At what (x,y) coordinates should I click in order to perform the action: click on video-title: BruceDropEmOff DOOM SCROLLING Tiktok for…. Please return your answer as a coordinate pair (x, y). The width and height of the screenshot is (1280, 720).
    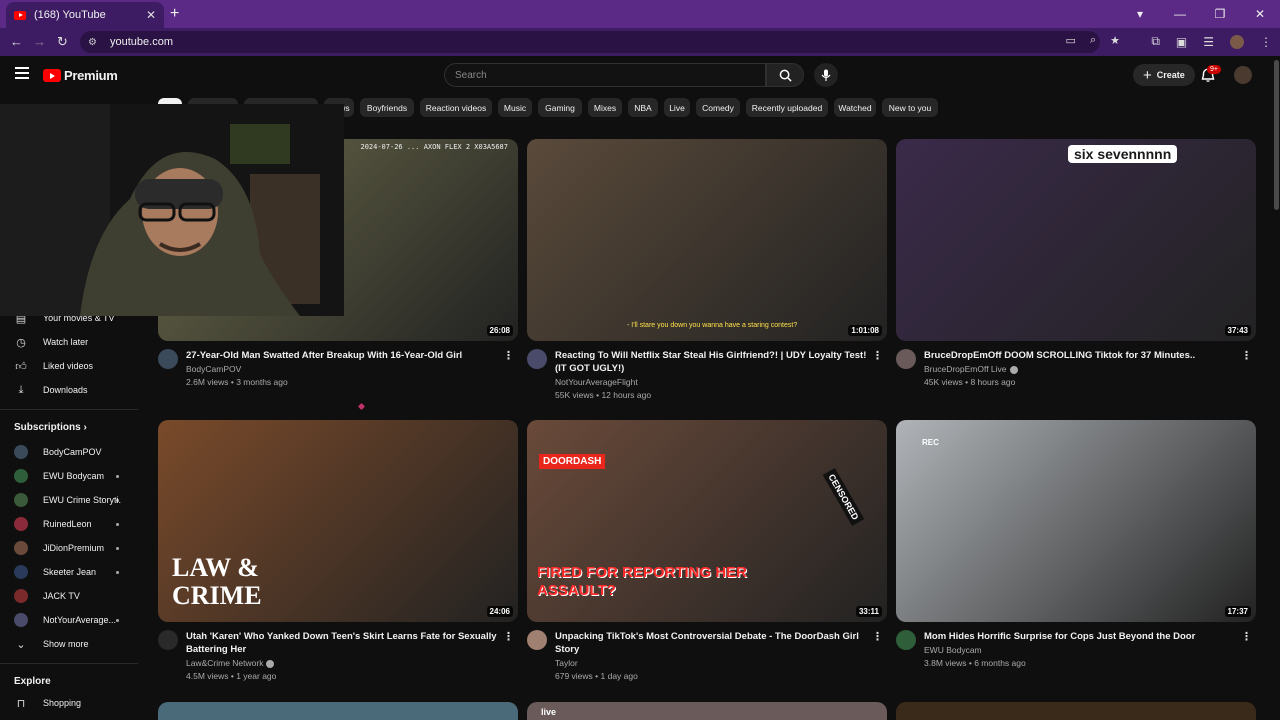
    Looking at the image, I should click on (1080, 355).